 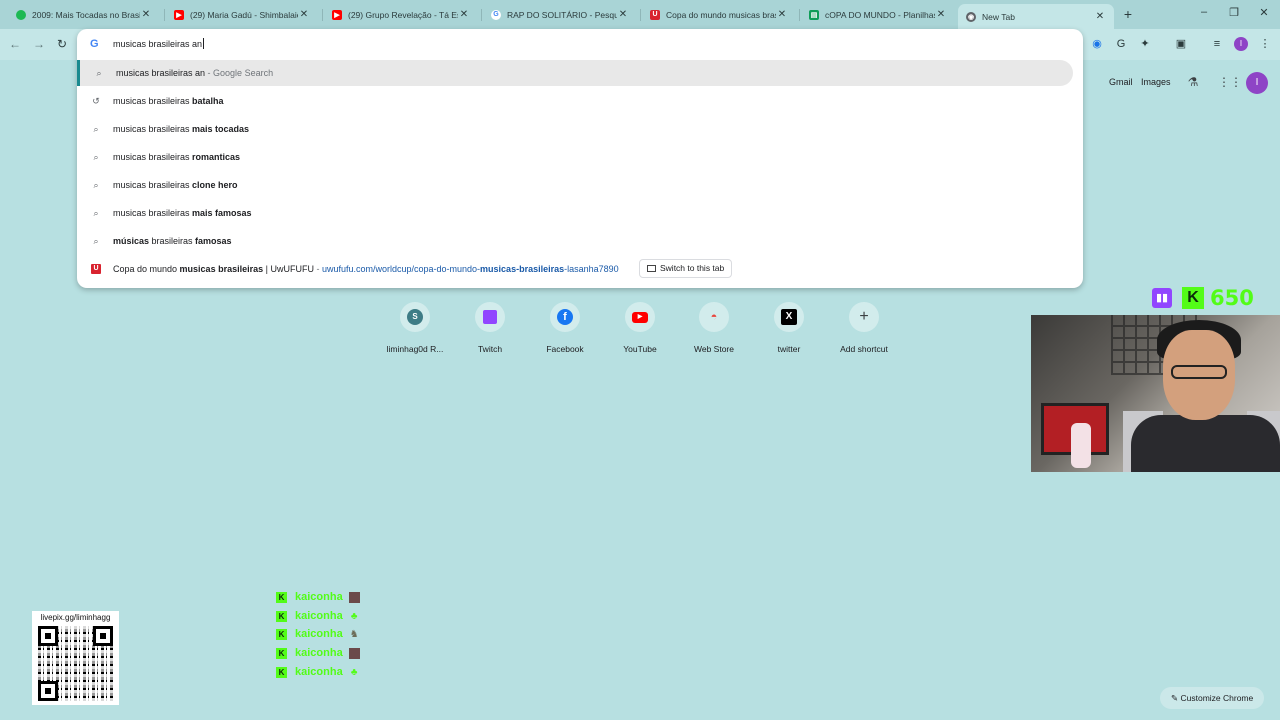 I want to click on text-caret, so click(x=204, y=43).